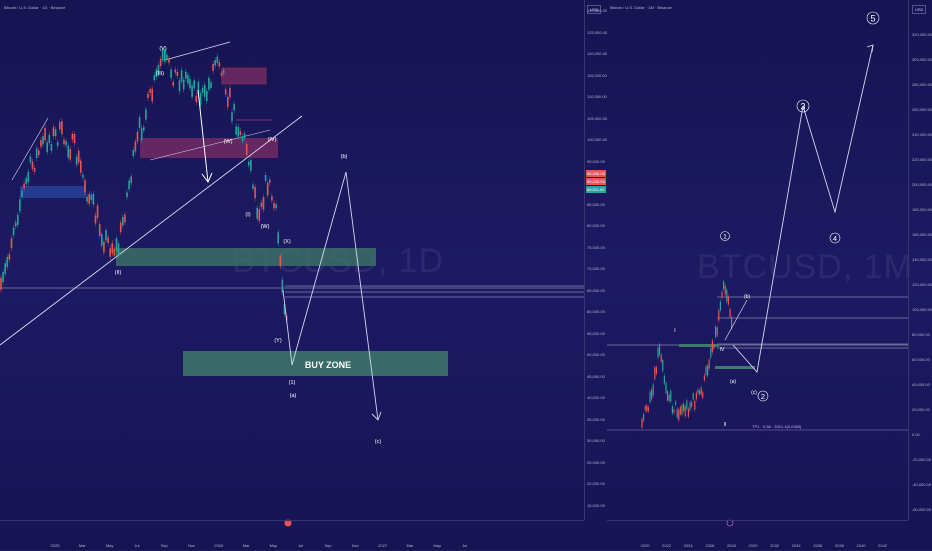  Describe the element at coordinates (919, 9) in the screenshot. I see `currency-badge: USD` at that location.